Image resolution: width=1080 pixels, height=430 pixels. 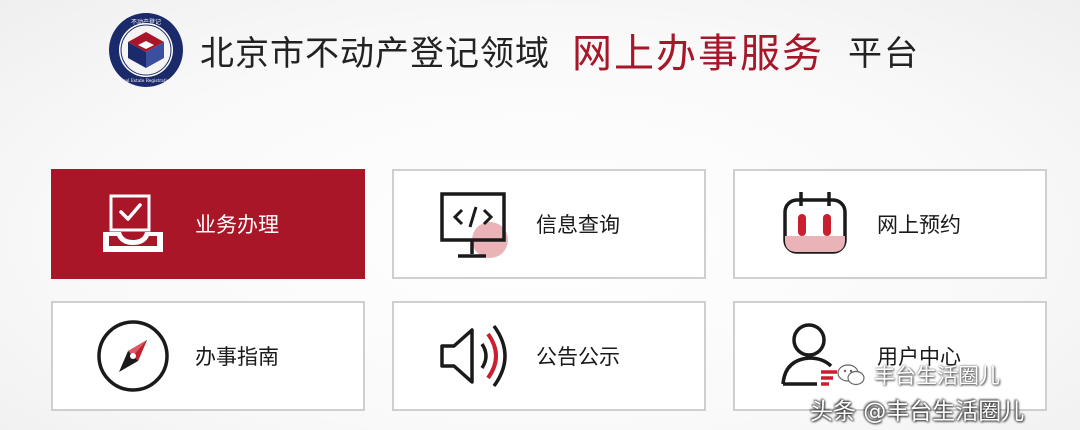 What do you see at coordinates (815, 224) in the screenshot?
I see `calendar-icon` at bounding box center [815, 224].